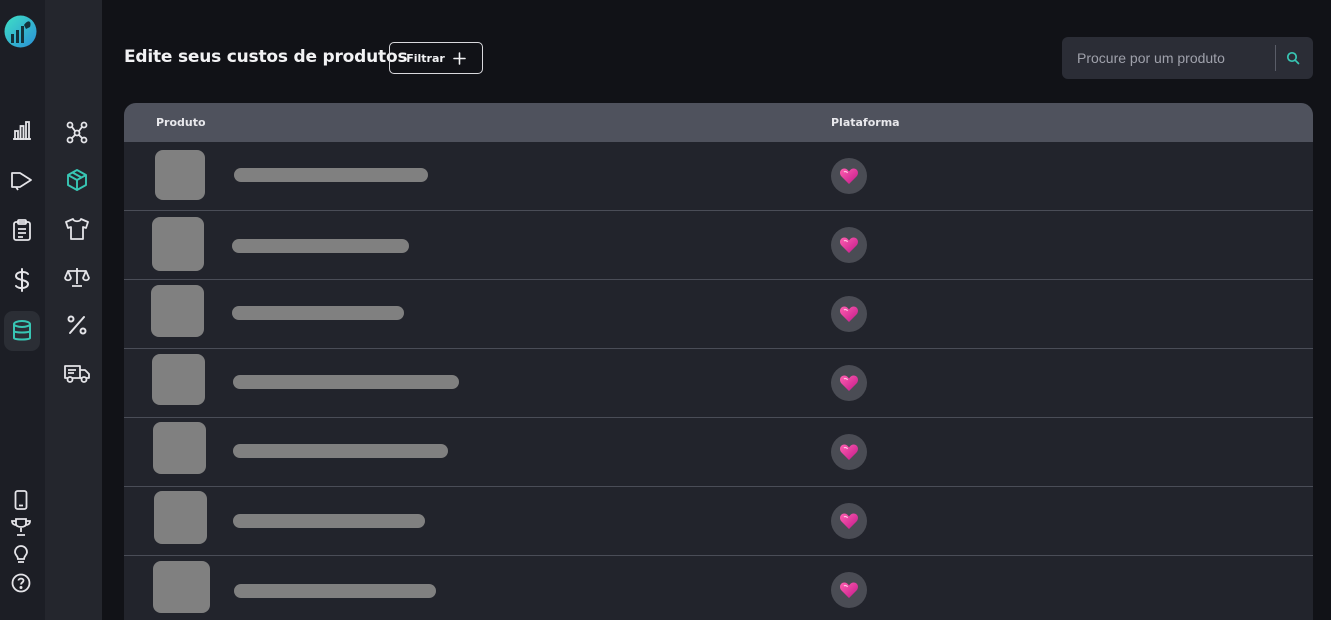 The width and height of the screenshot is (1331, 620). I want to click on sidebar-item-reports, so click(22, 230).